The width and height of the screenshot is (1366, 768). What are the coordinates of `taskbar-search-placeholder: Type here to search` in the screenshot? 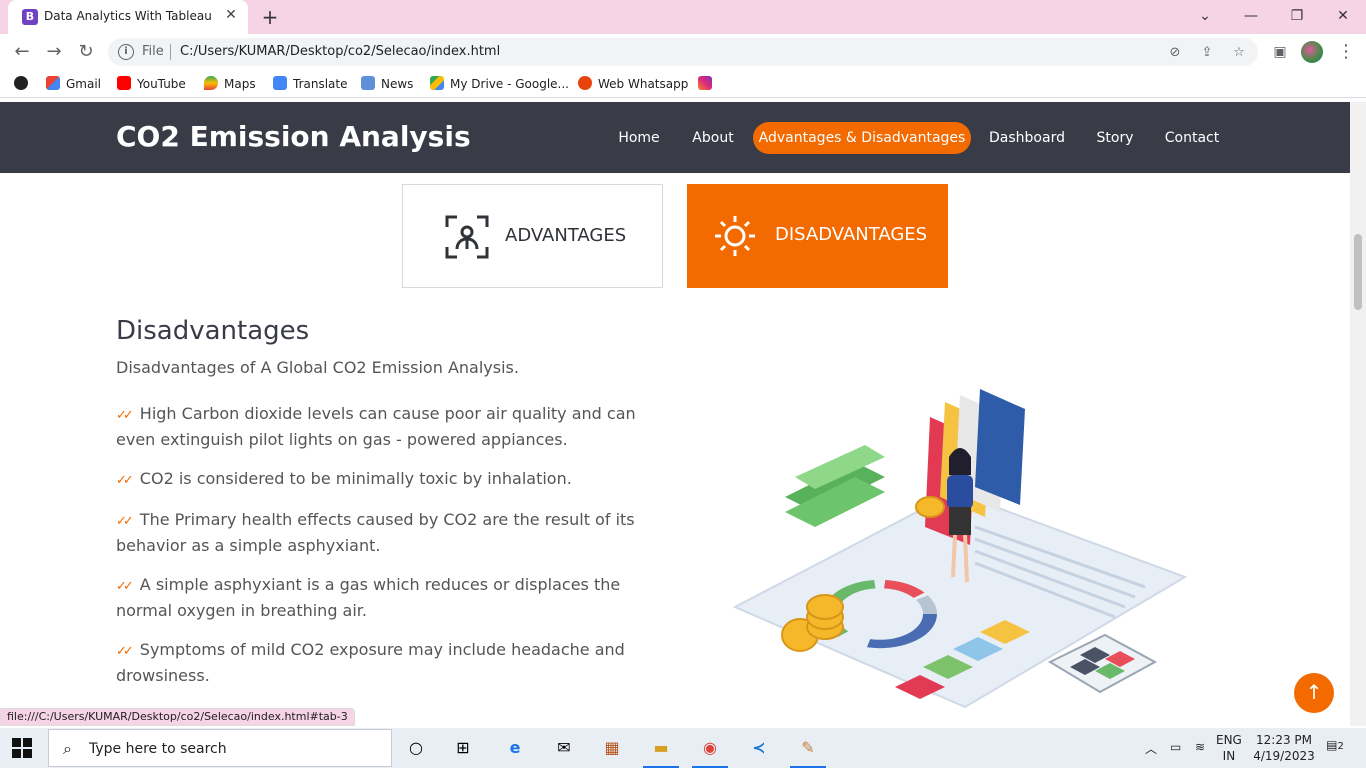 It's located at (158, 749).